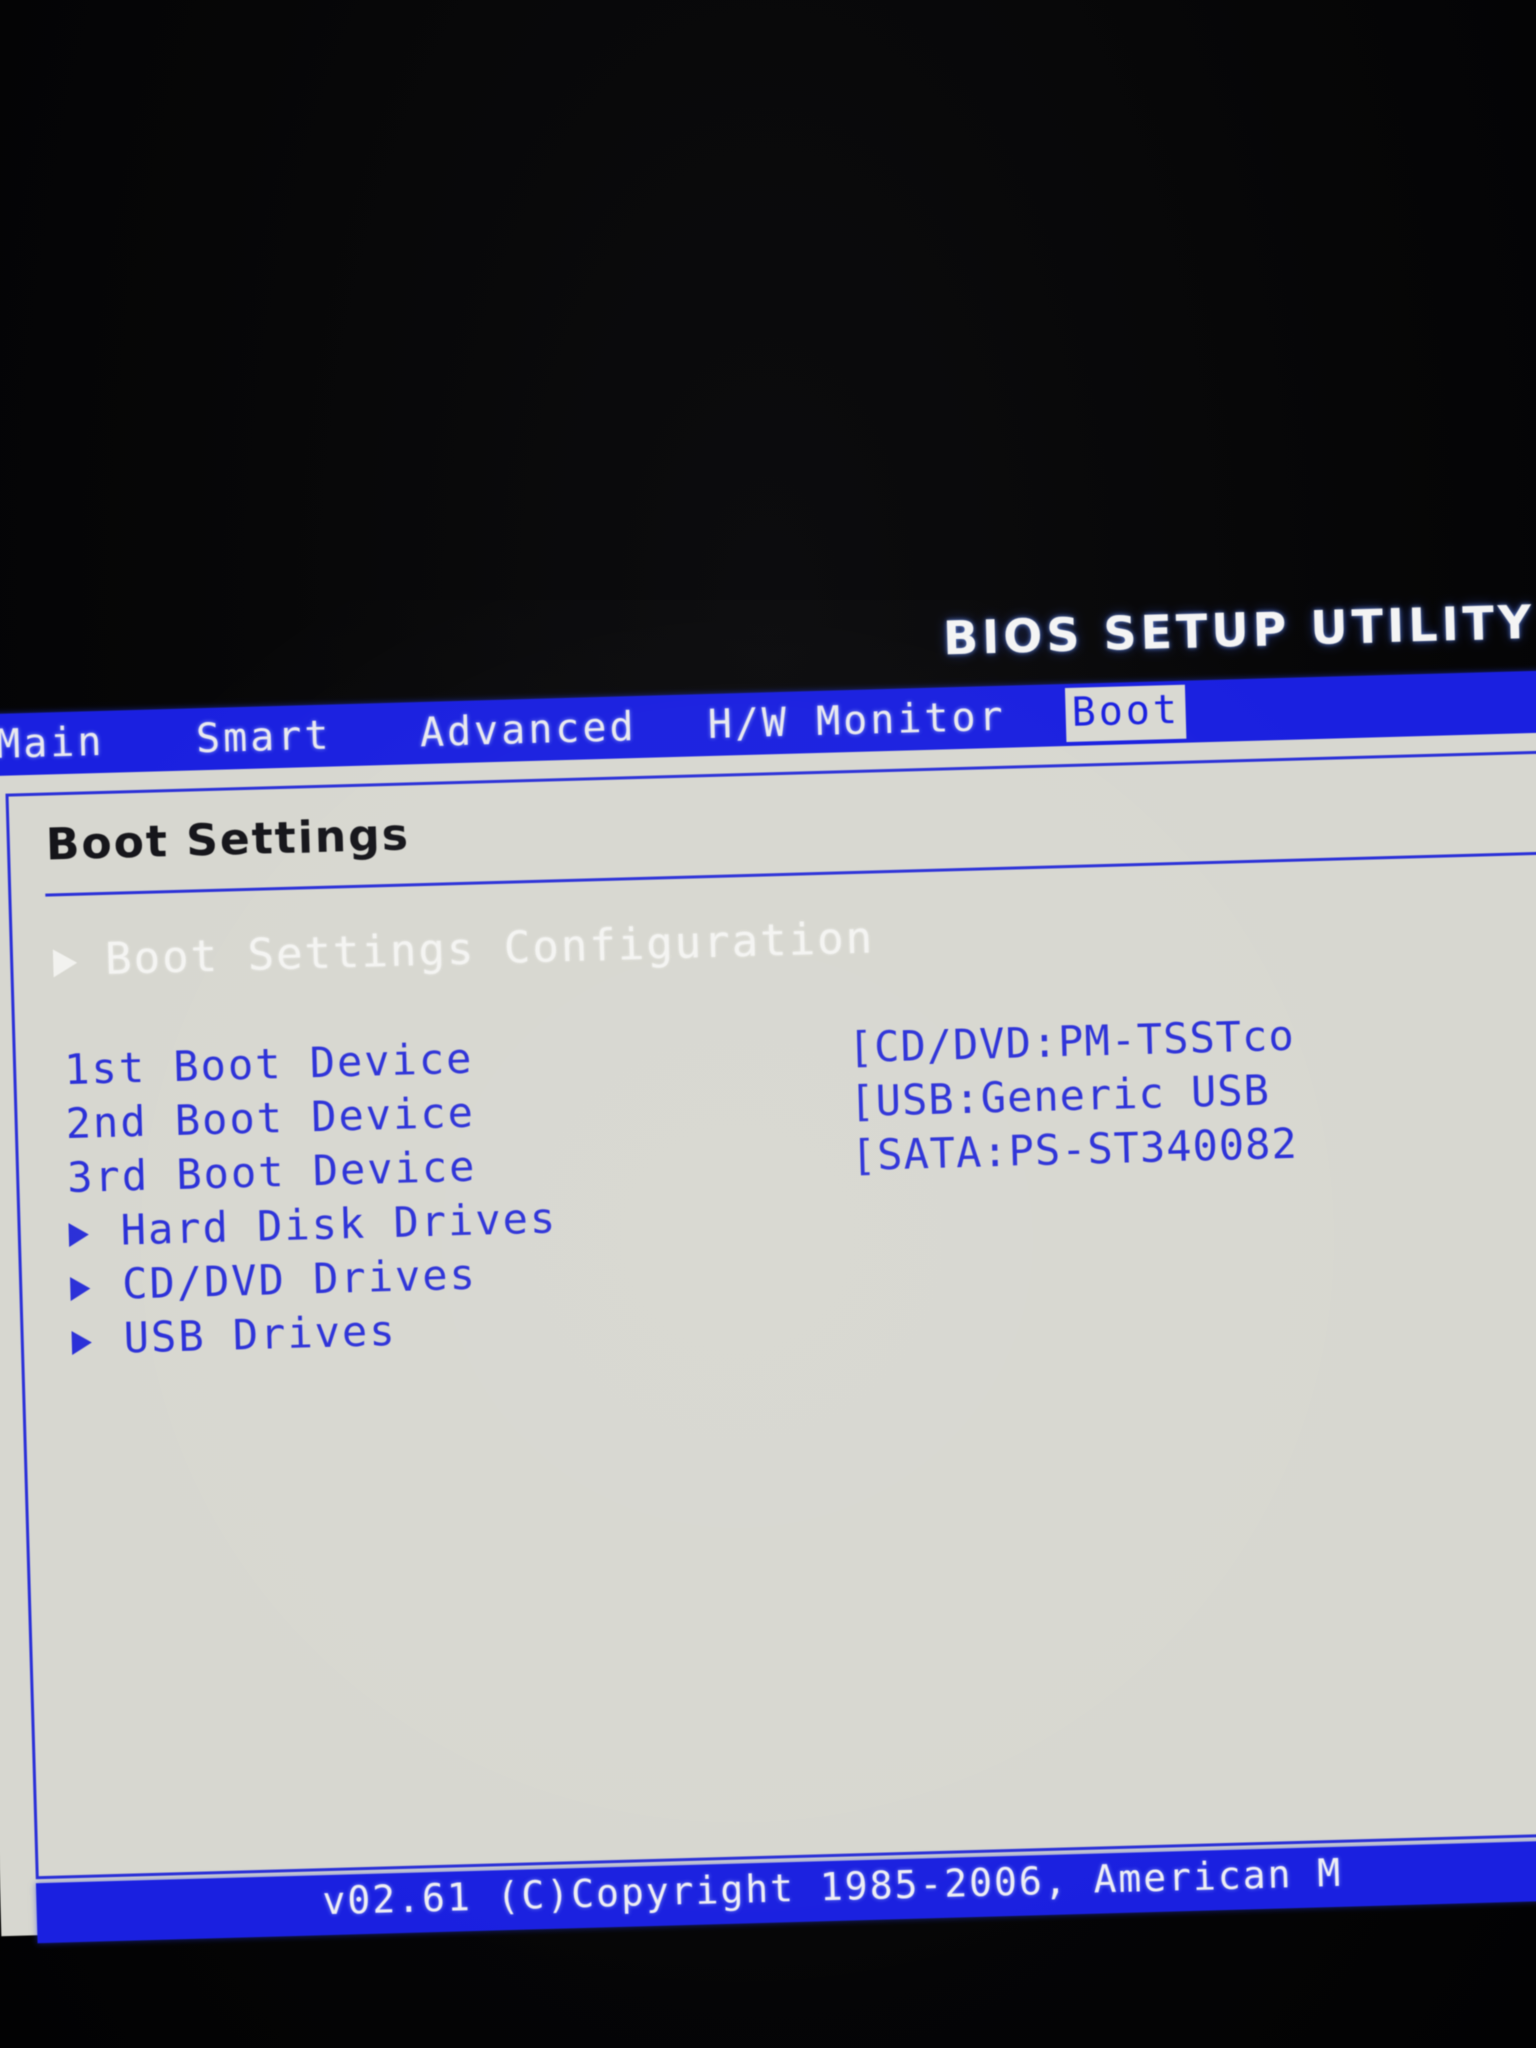 Image resolution: width=1536 pixels, height=2048 pixels. Describe the element at coordinates (299, 1279) in the screenshot. I see `setting-label: CD/DVD Drives` at that location.